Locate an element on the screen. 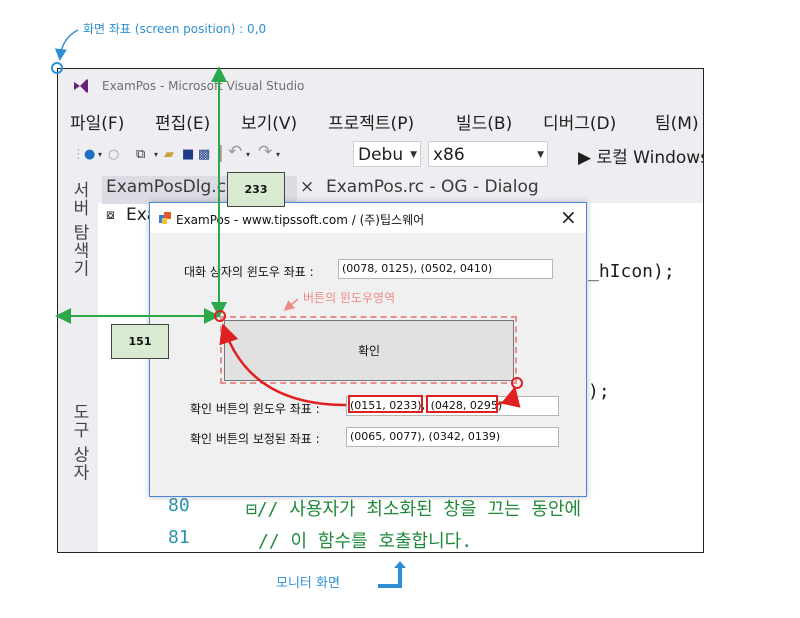 This screenshot has height=618, width=800. menu-file: 파일(F) is located at coordinates (97, 121).